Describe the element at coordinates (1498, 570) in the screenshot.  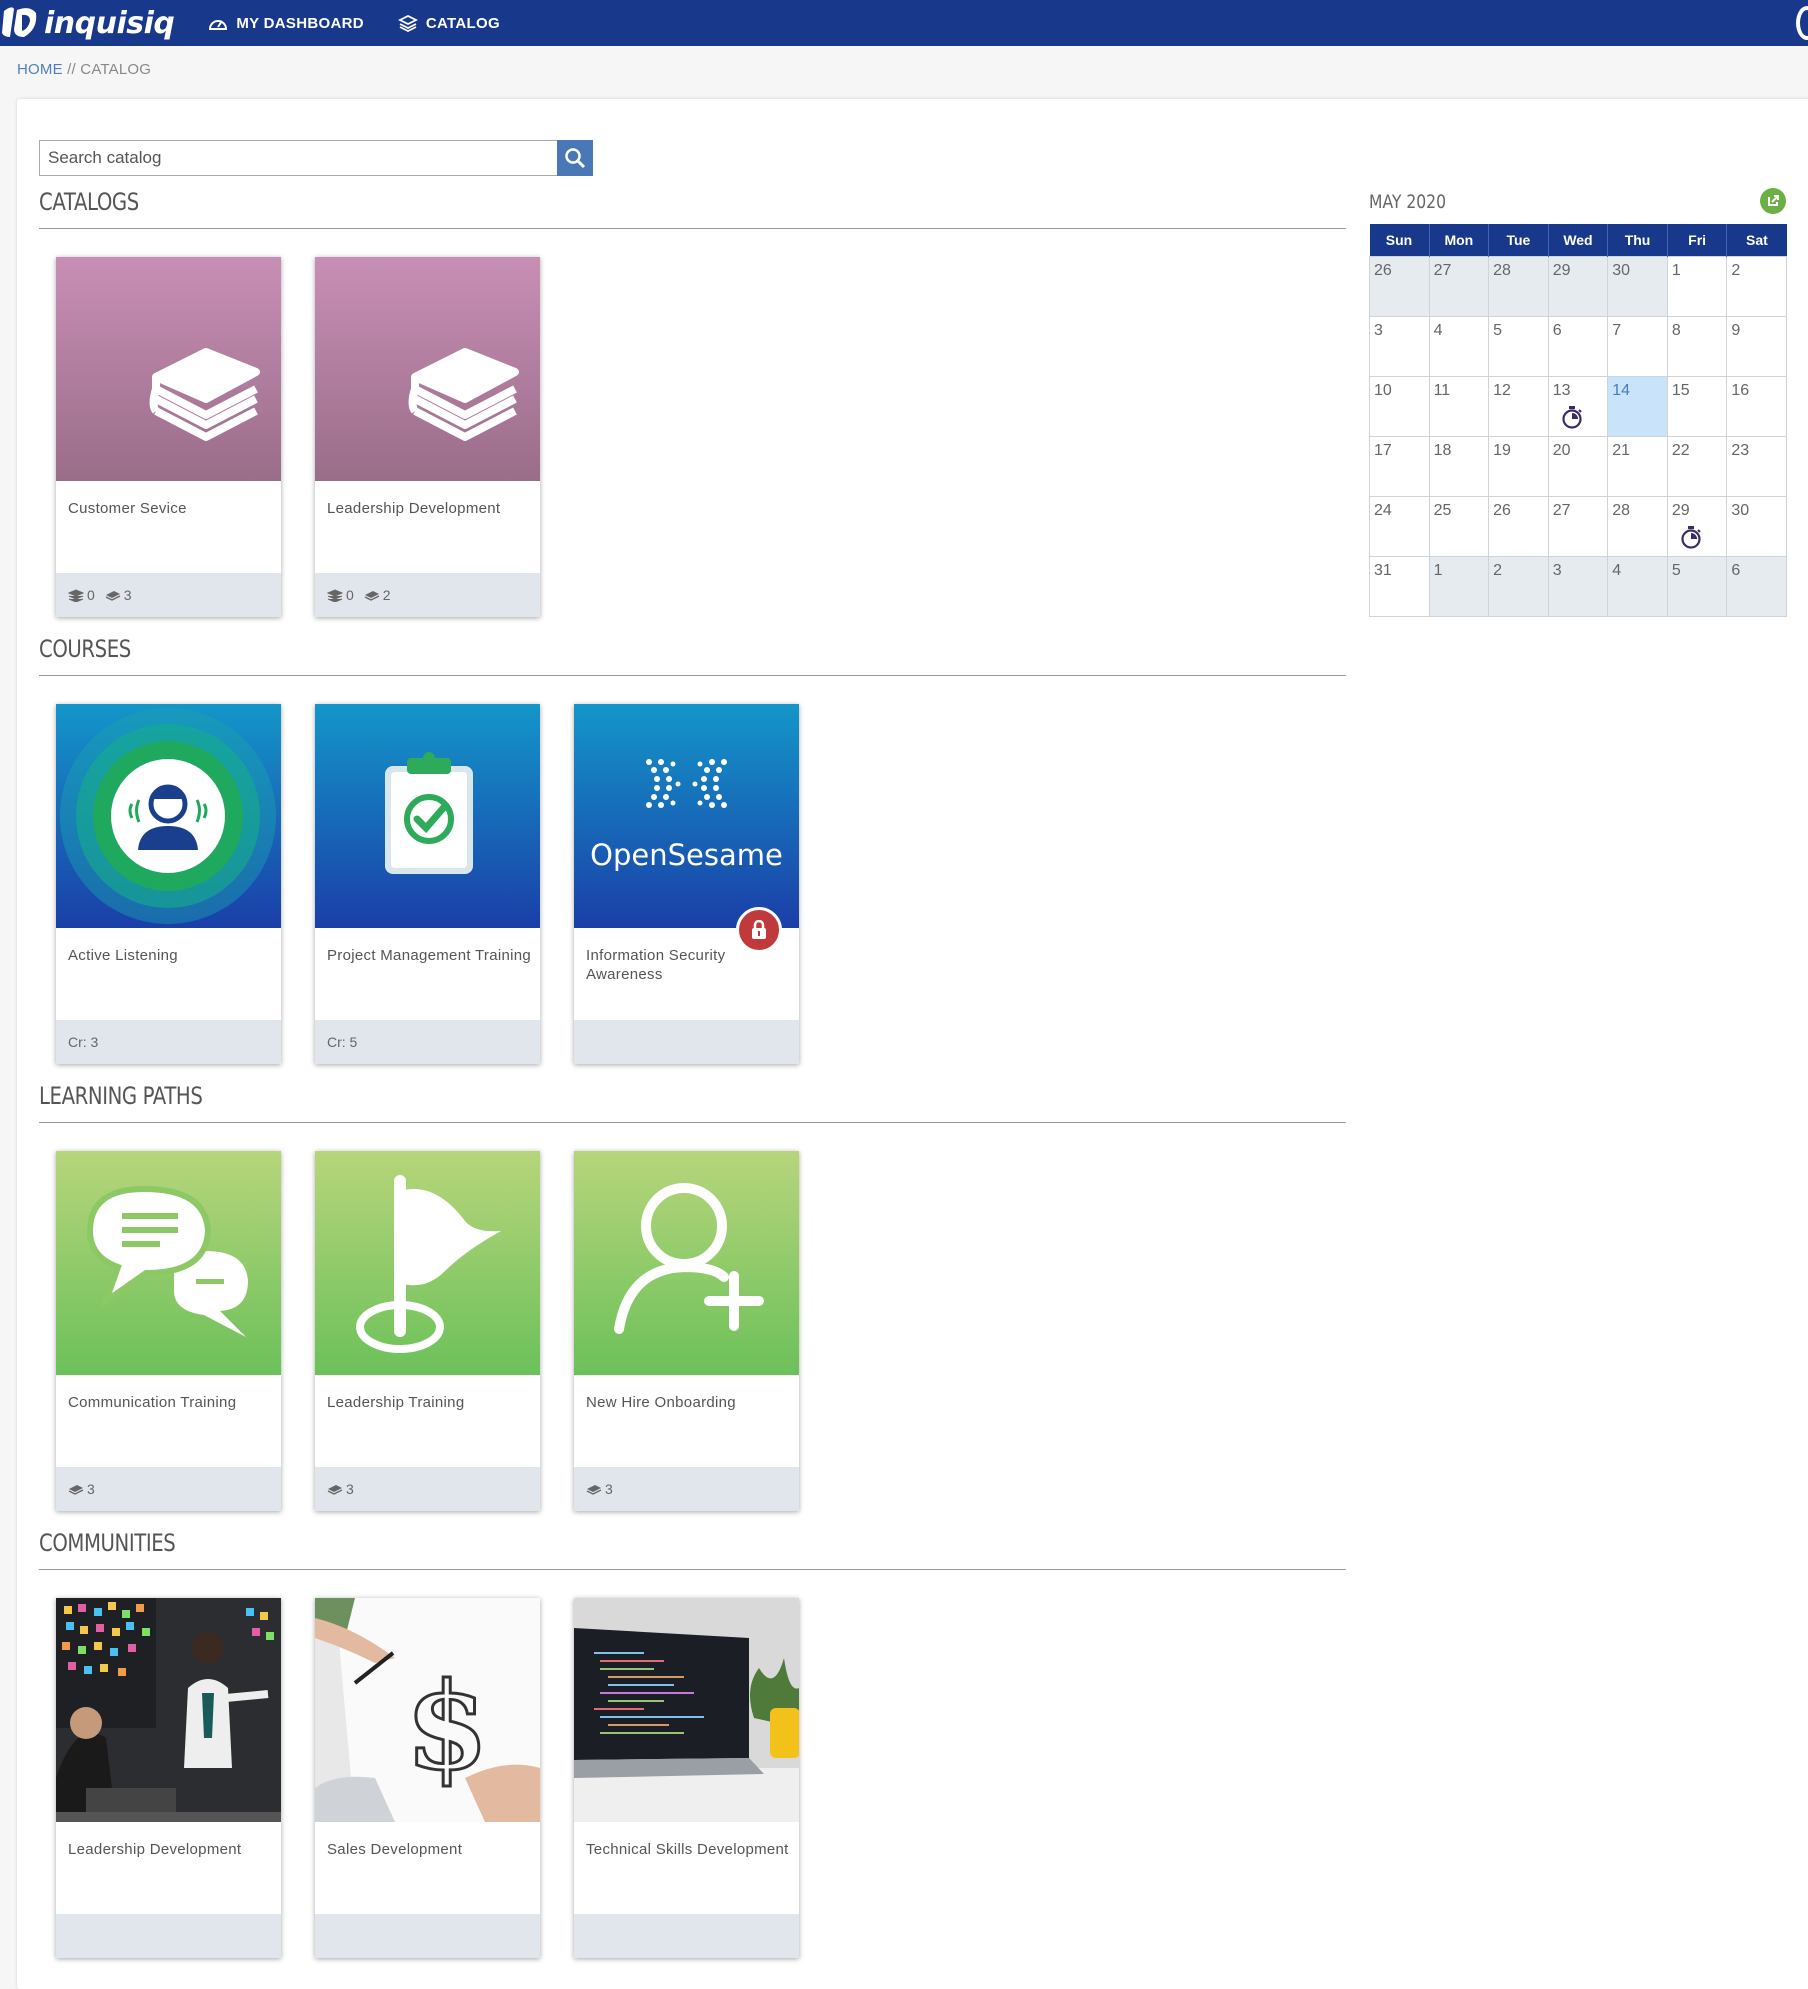
I see `calendar-day-number: 2` at that location.